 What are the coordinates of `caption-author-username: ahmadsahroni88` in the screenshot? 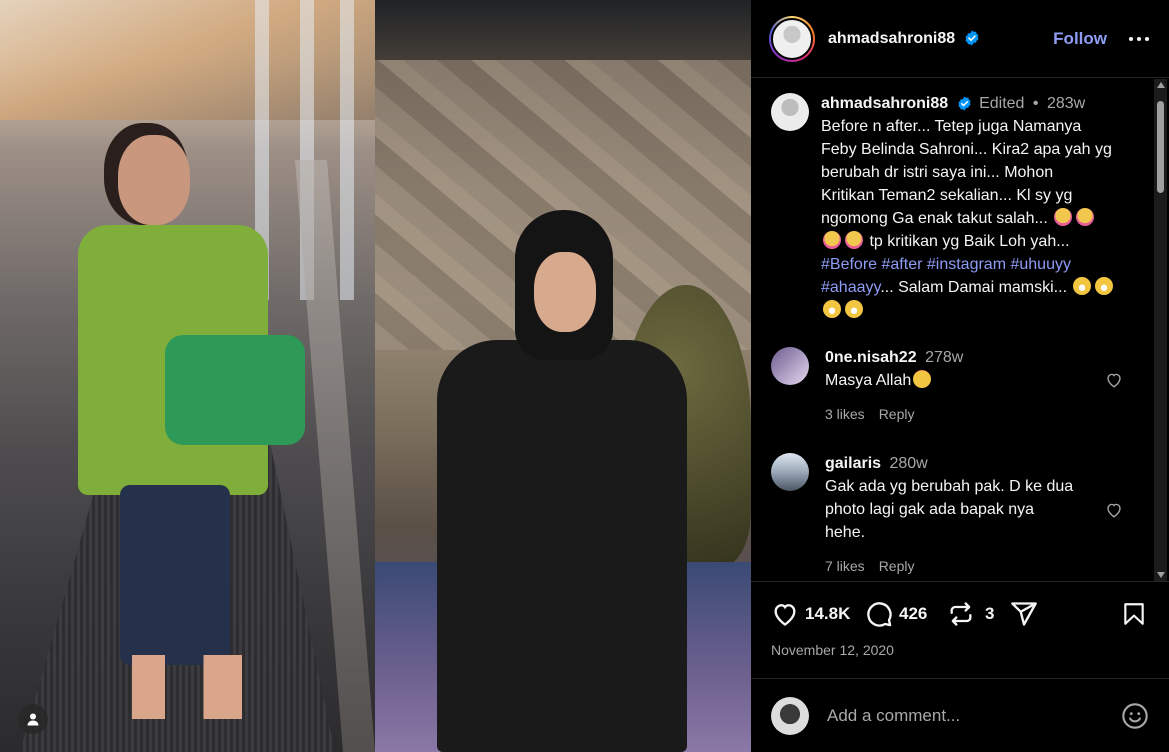 It's located at (884, 103).